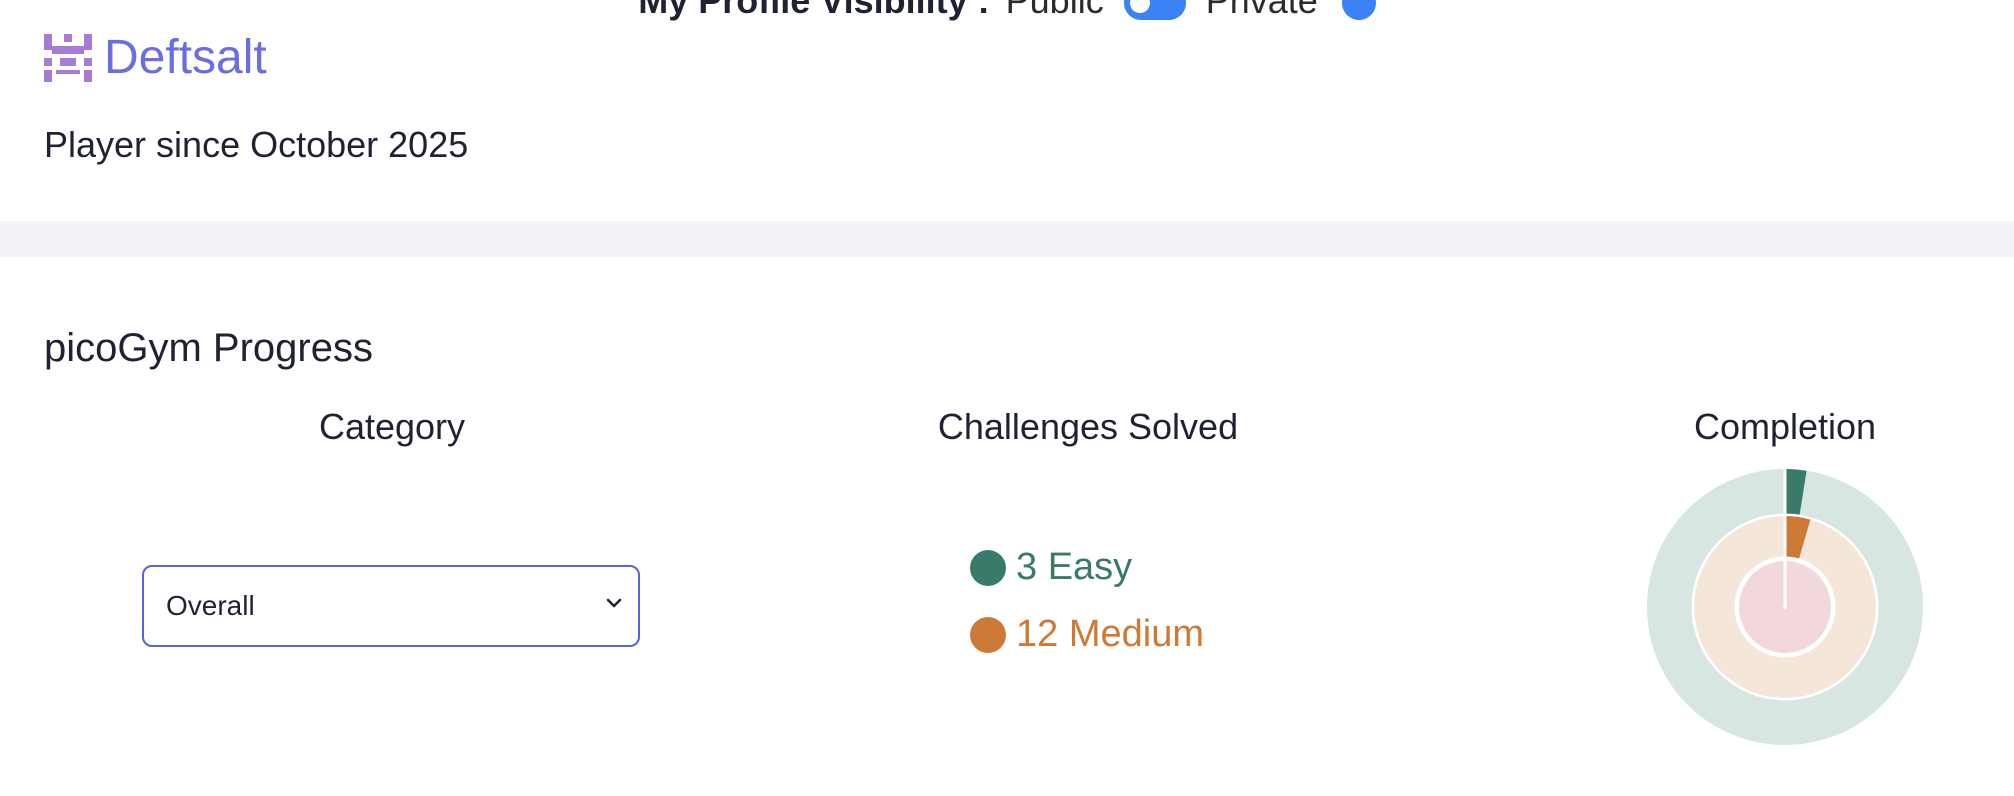 This screenshot has width=2014, height=796. I want to click on visibility-toggle, so click(1154, 10).